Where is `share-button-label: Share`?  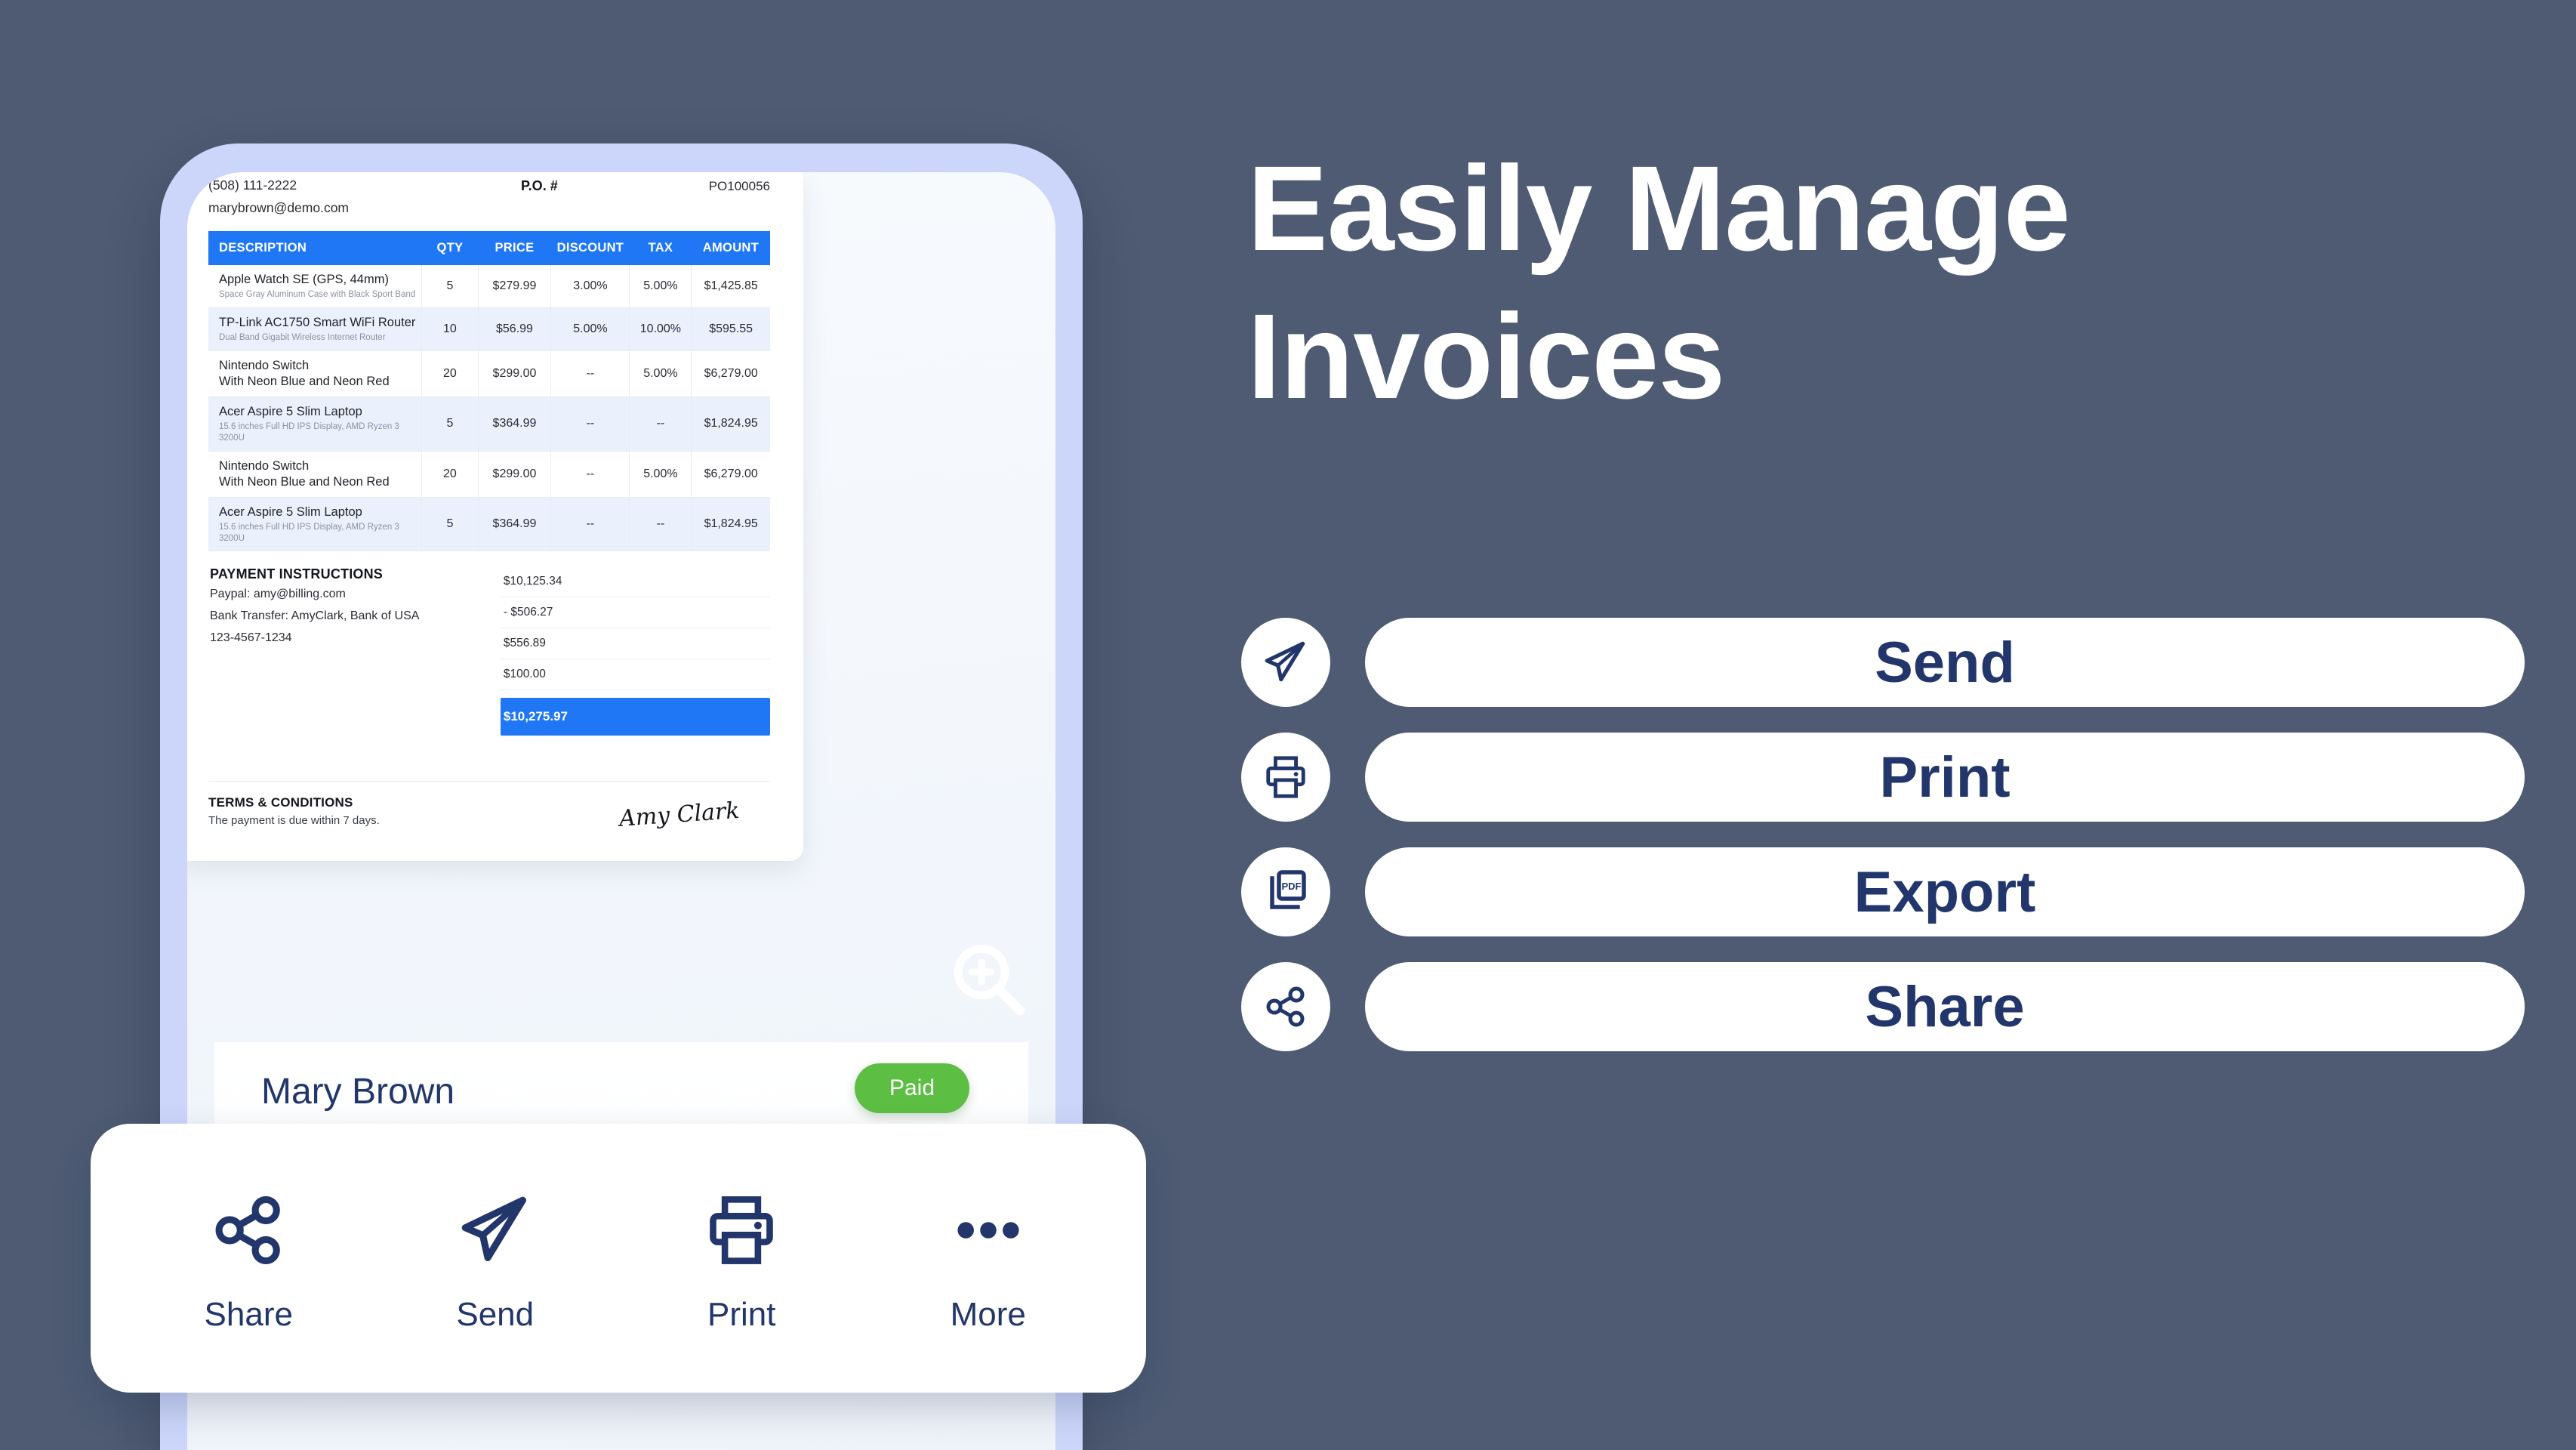 share-button-label: Share is located at coordinates (1945, 1006).